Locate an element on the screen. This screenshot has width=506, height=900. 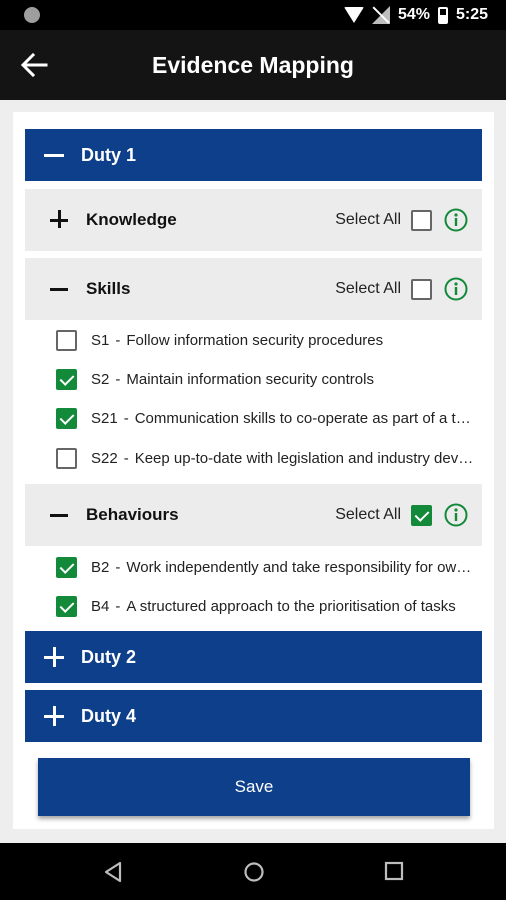
item-code: S21 is located at coordinates (104, 418).